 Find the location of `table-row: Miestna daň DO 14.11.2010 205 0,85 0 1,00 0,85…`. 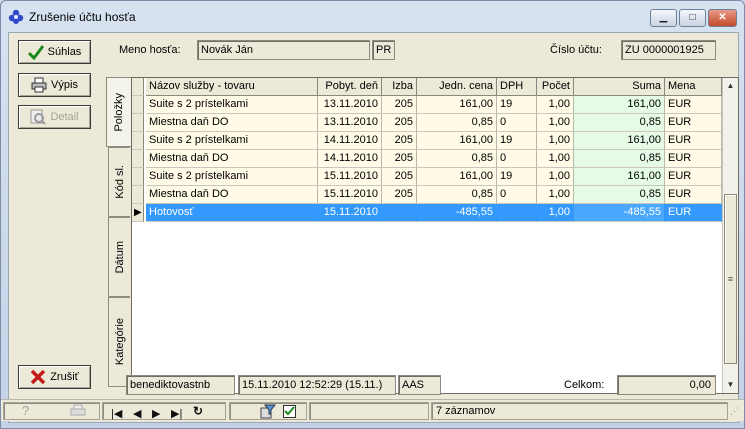

table-row: Miestna daň DO 14.11.2010 205 0,85 0 1,00 0,85… is located at coordinates (427, 159).